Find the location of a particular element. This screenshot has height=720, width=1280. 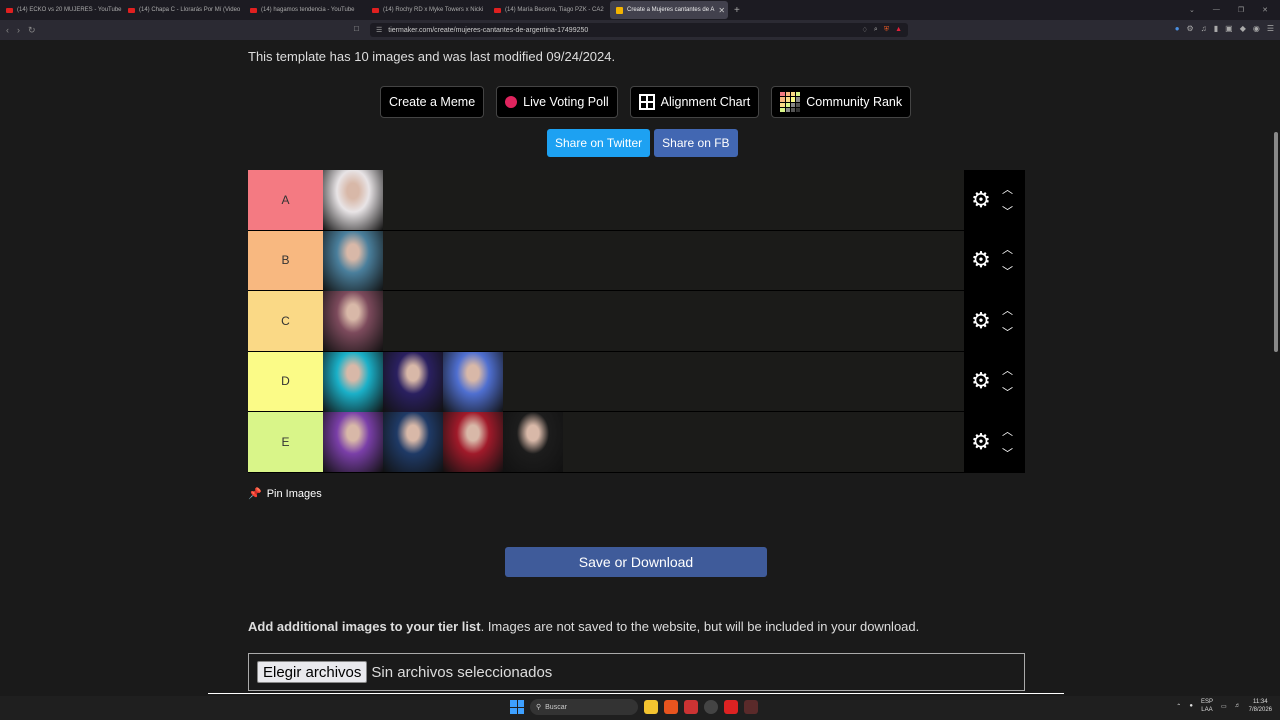

site-info-icon: ☰ is located at coordinates (379, 30).